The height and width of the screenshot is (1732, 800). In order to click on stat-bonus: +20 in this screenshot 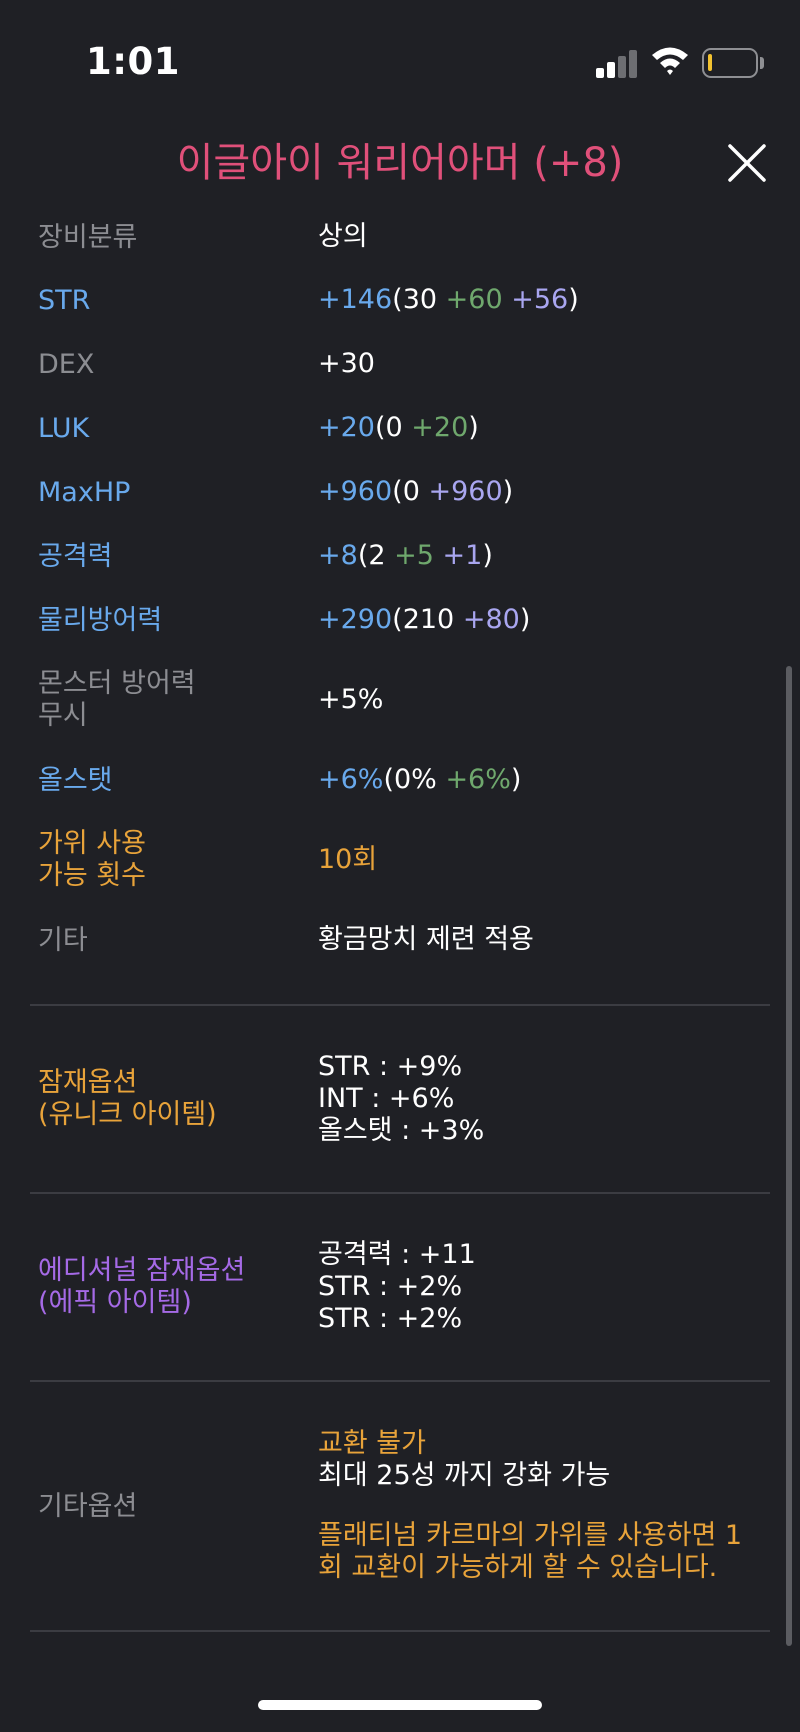, I will do `click(440, 427)`.